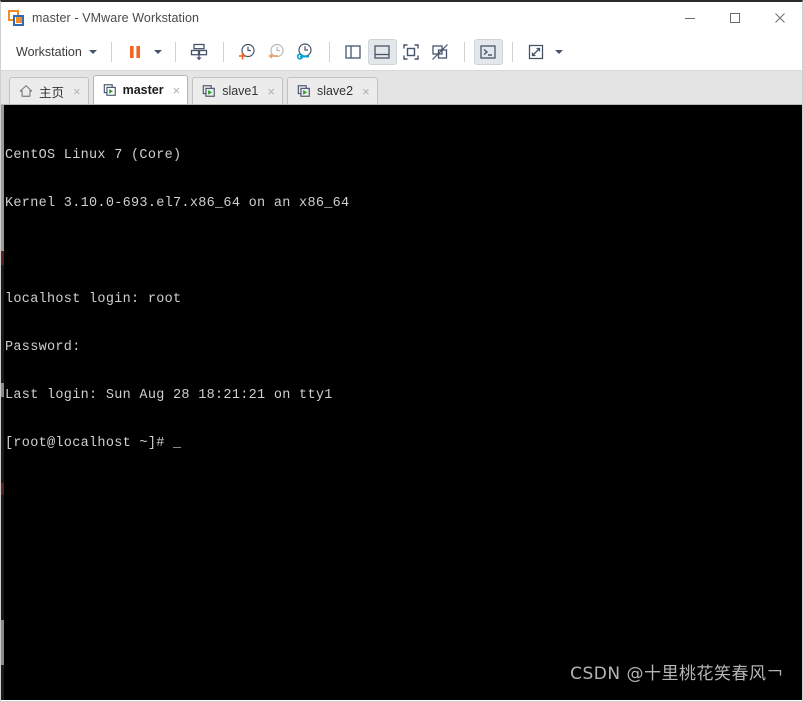 The height and width of the screenshot is (702, 803). I want to click on workstation-menu-button: Workstation, so click(56, 52).